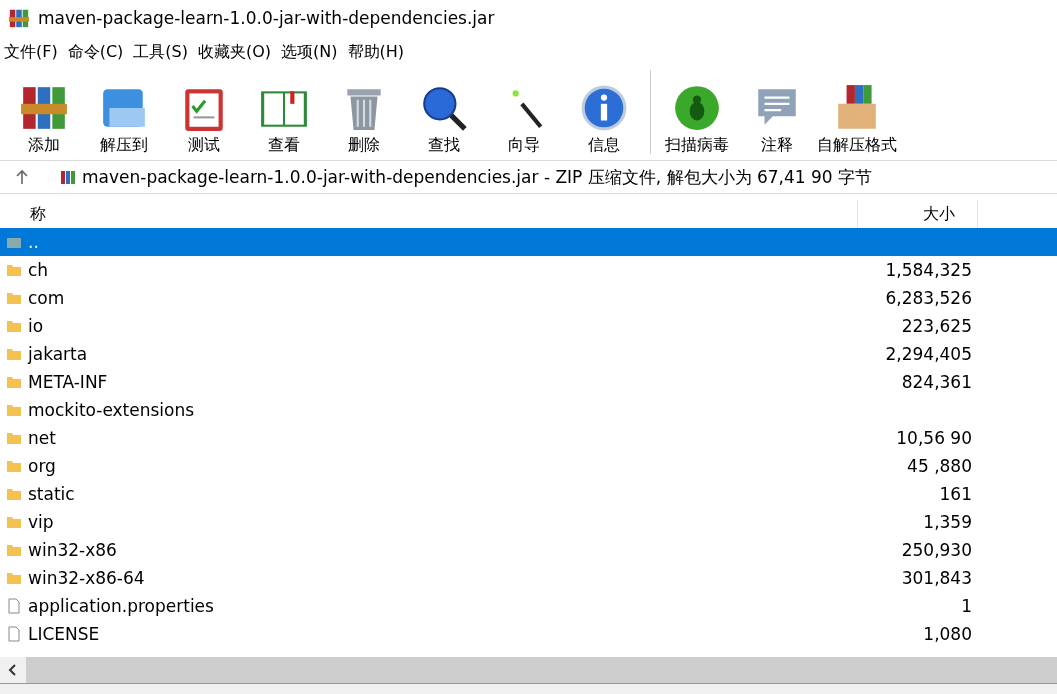 The width and height of the screenshot is (1057, 694). Describe the element at coordinates (857, 119) in the screenshot. I see `sfx-button: 自解压格式` at that location.